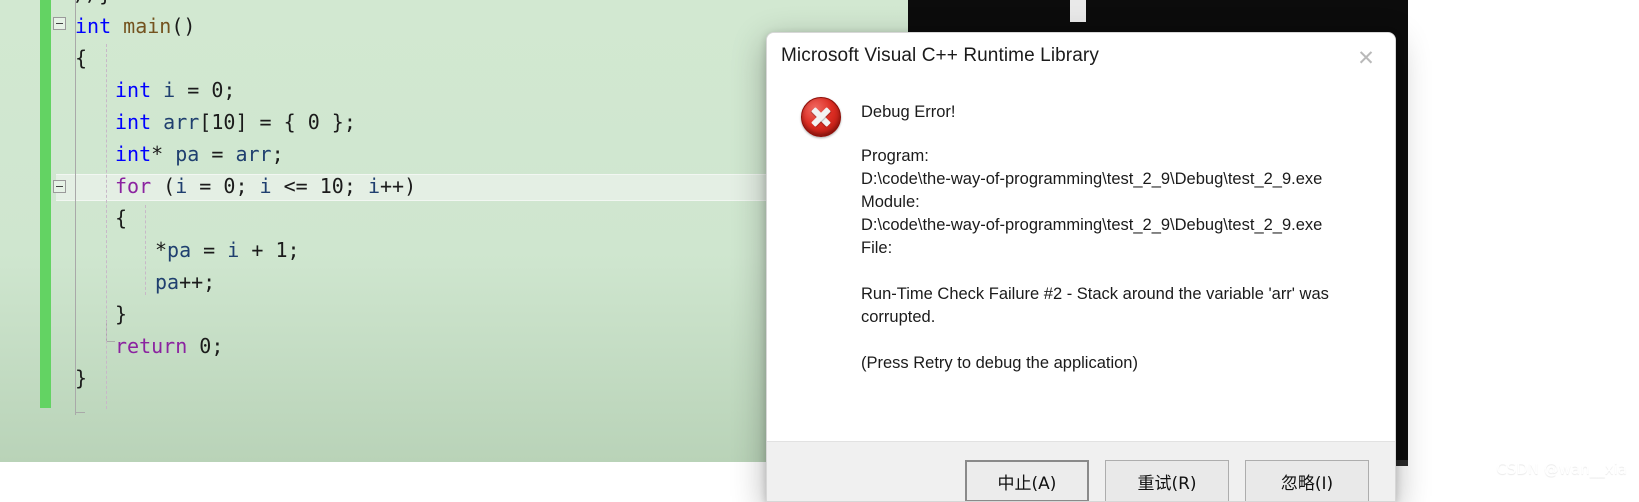  Describe the element at coordinates (1307, 480) in the screenshot. I see `ignore-button: 忽略(I)` at that location.